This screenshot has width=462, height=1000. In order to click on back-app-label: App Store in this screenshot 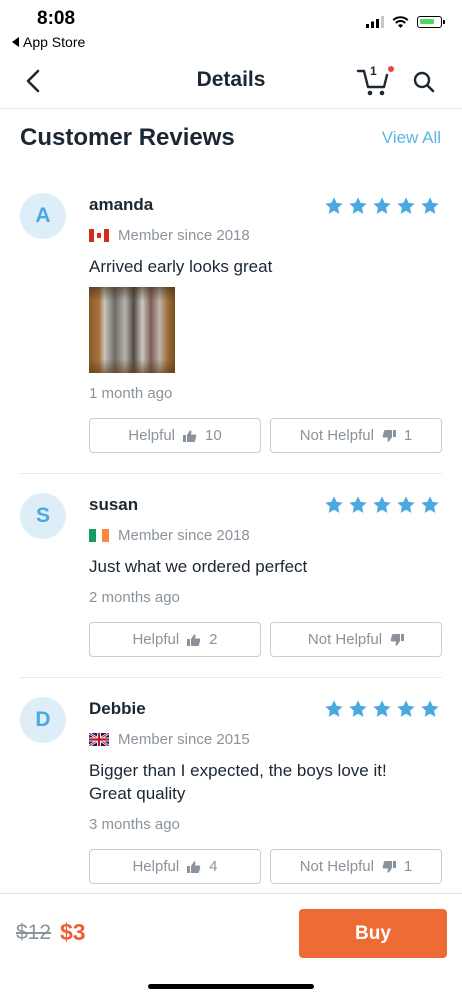, I will do `click(54, 42)`.